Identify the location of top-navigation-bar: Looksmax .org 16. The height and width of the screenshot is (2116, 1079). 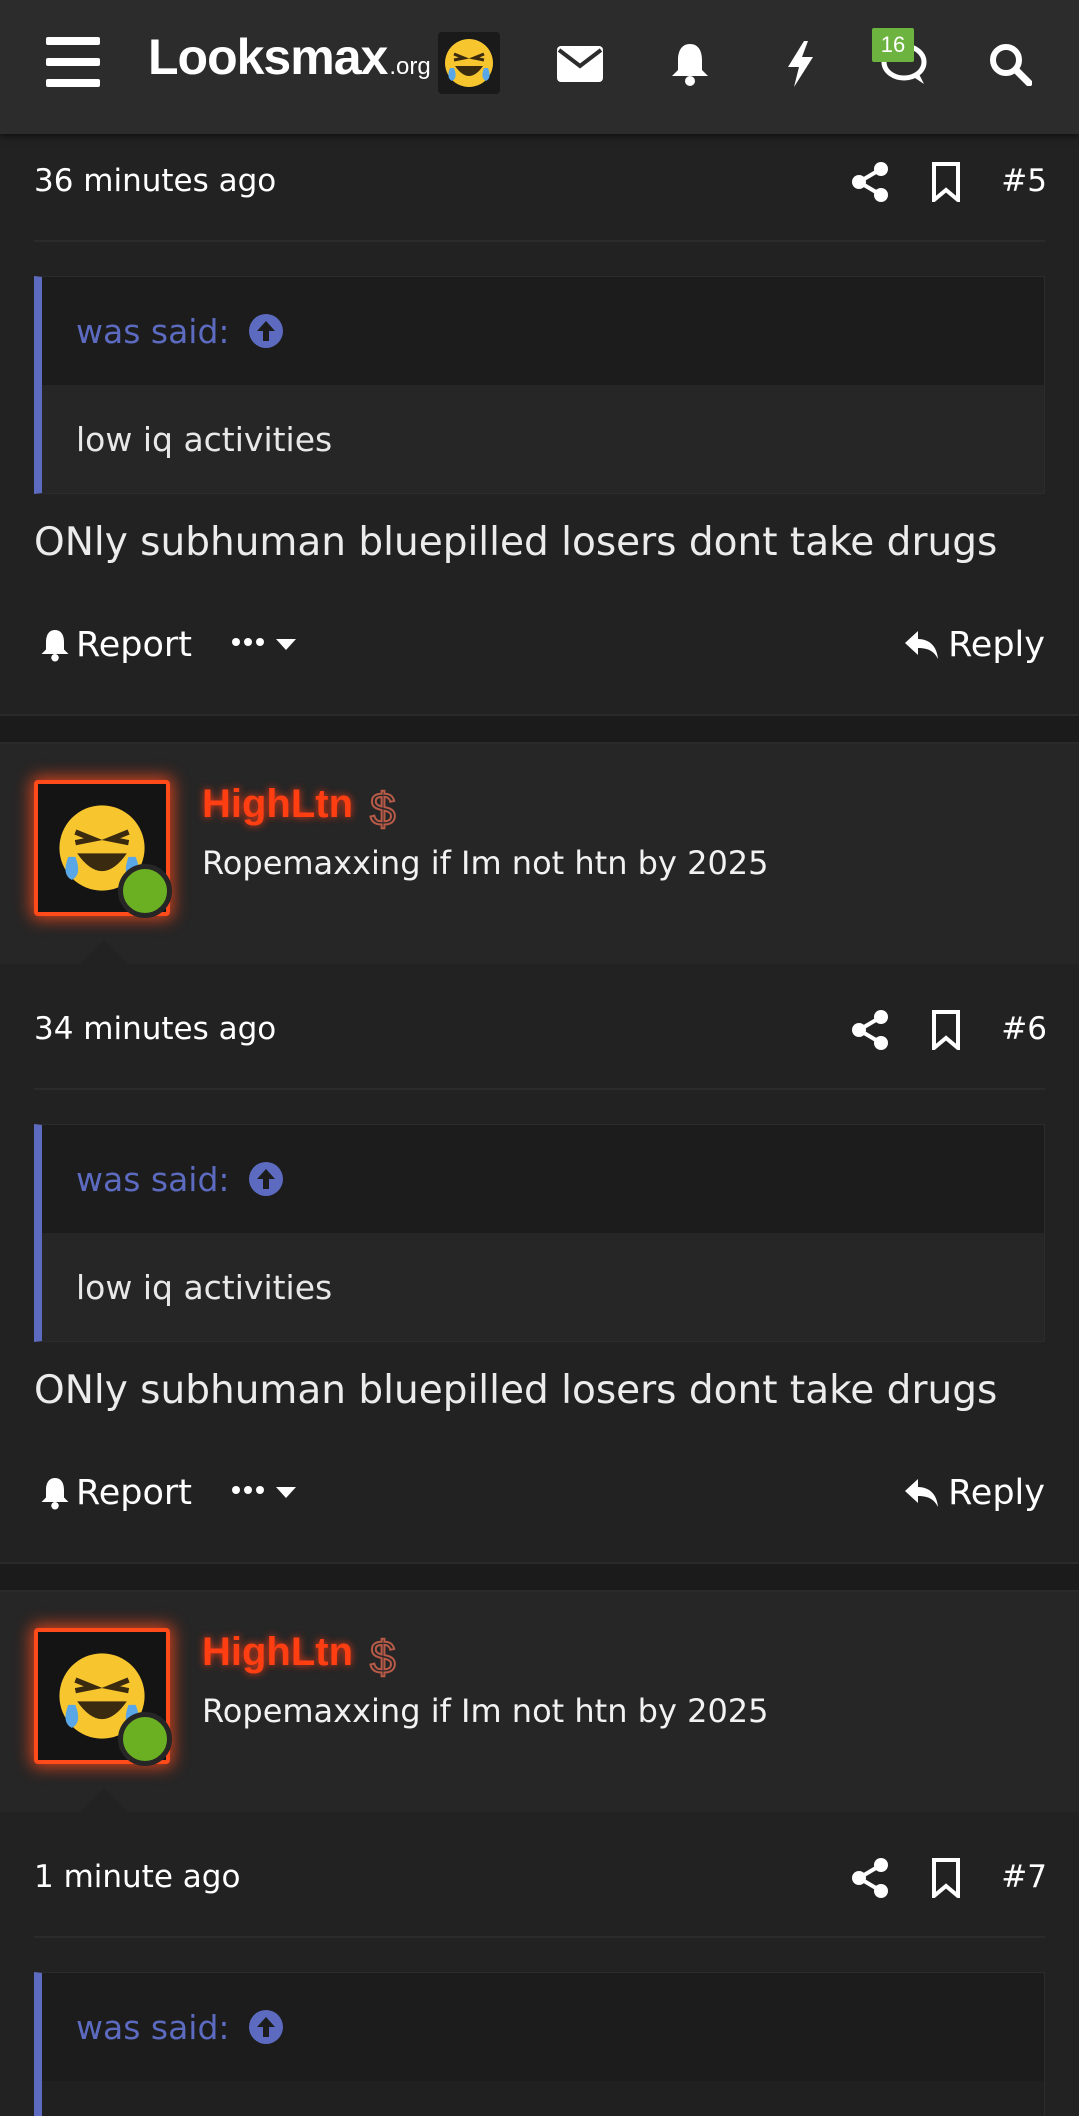
(539, 67).